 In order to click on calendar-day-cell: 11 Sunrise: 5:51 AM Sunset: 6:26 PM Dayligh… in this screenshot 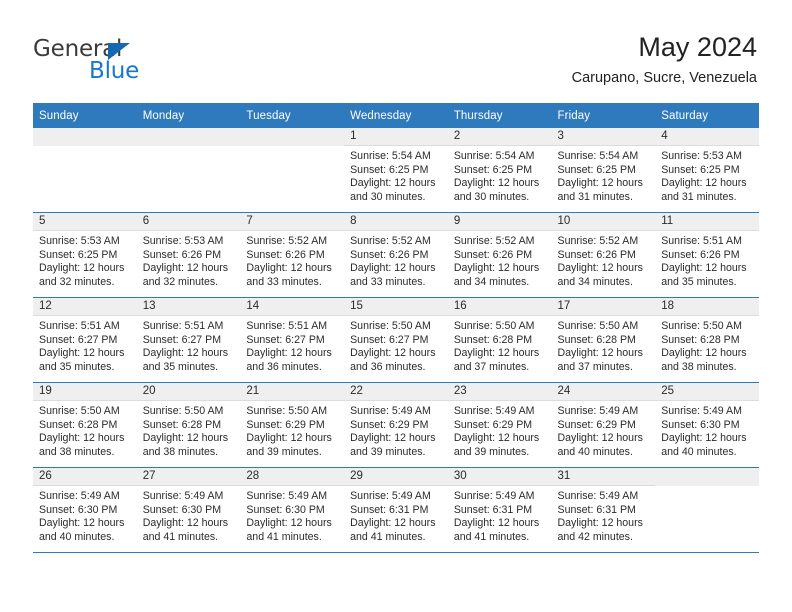, I will do `click(707, 255)`.